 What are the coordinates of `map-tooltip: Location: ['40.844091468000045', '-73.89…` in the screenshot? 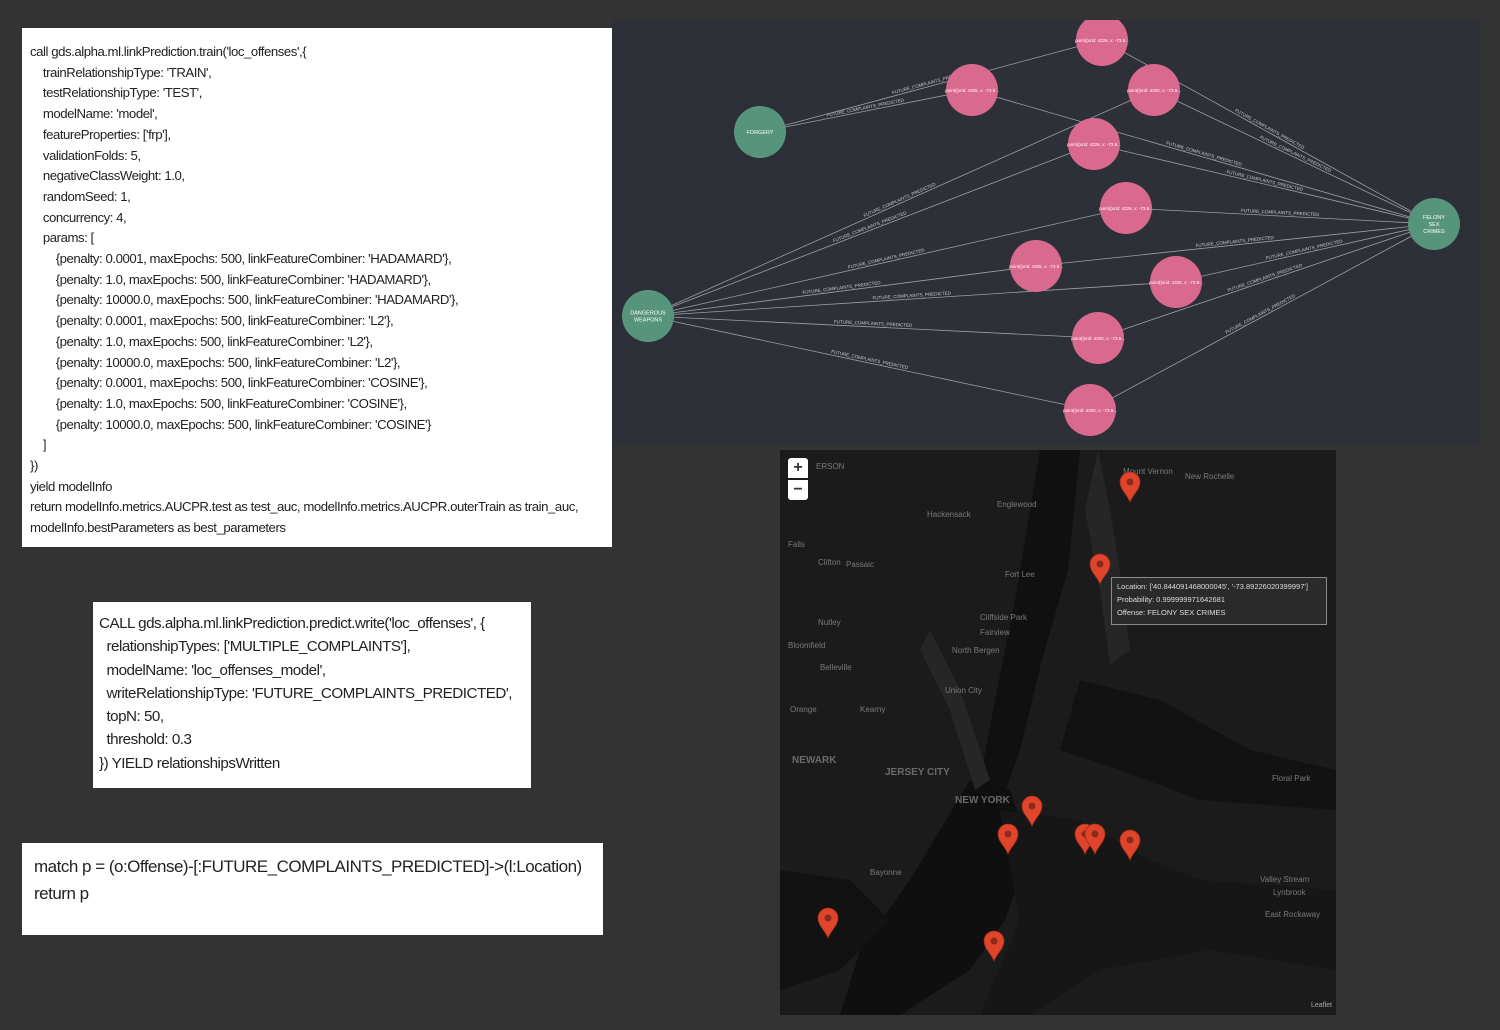 It's located at (1219, 601).